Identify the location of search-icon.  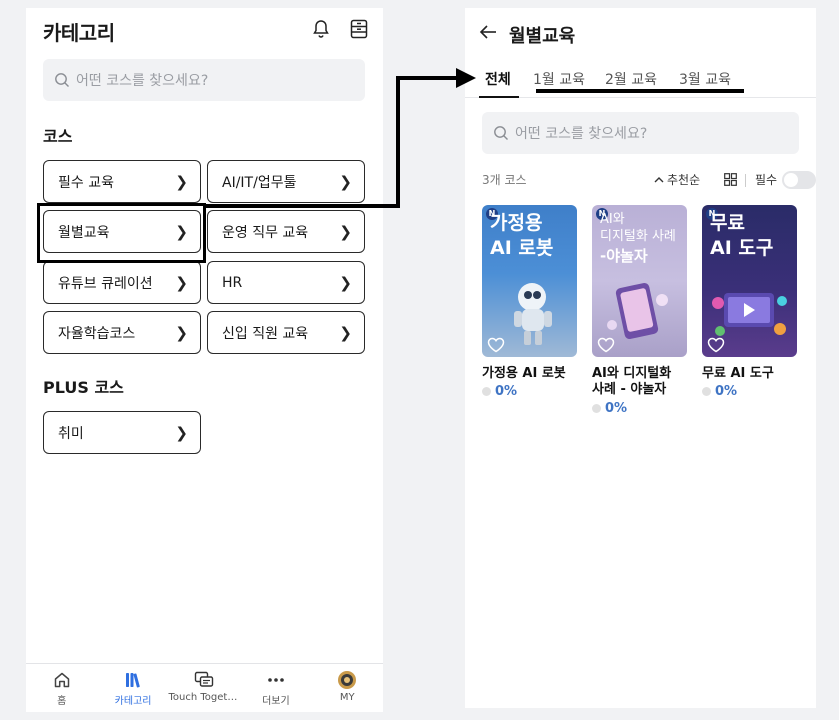
(62, 80).